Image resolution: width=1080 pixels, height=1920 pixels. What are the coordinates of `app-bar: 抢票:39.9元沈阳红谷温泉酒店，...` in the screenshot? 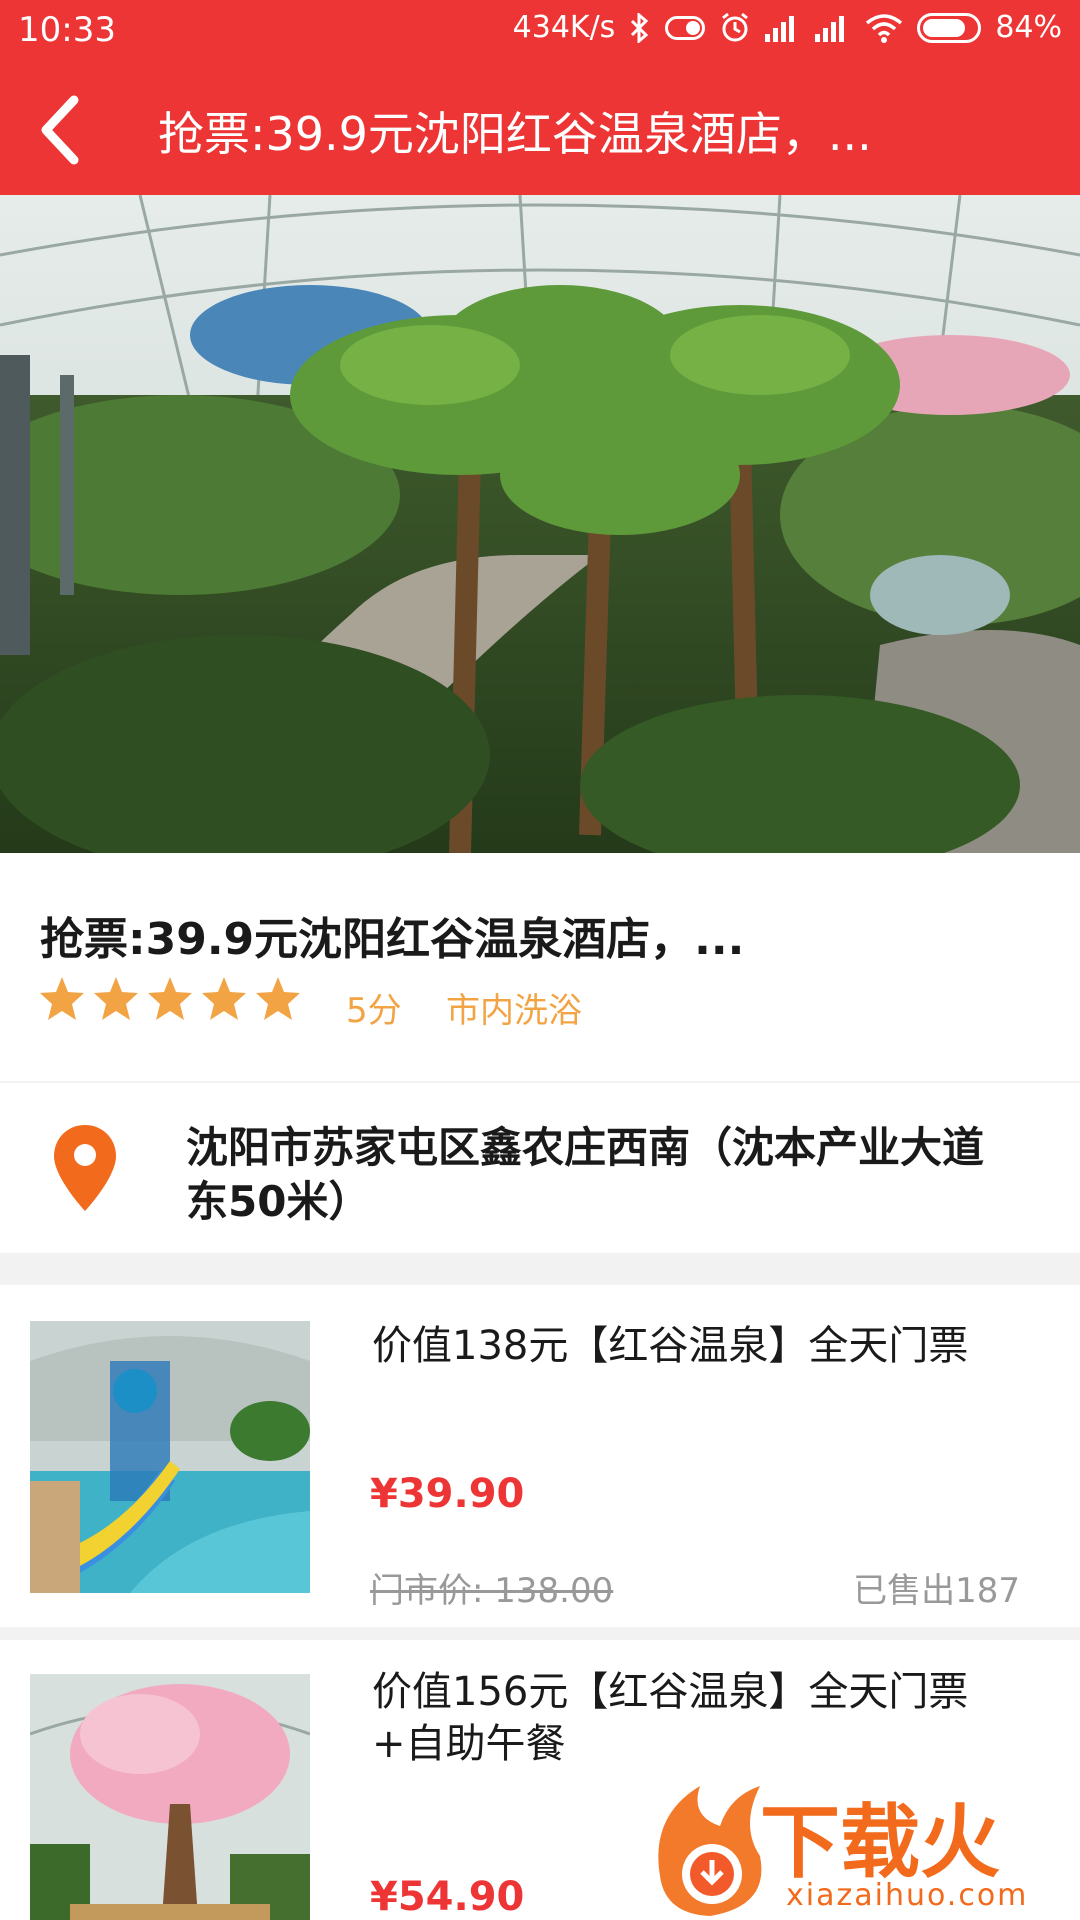 It's located at (540, 128).